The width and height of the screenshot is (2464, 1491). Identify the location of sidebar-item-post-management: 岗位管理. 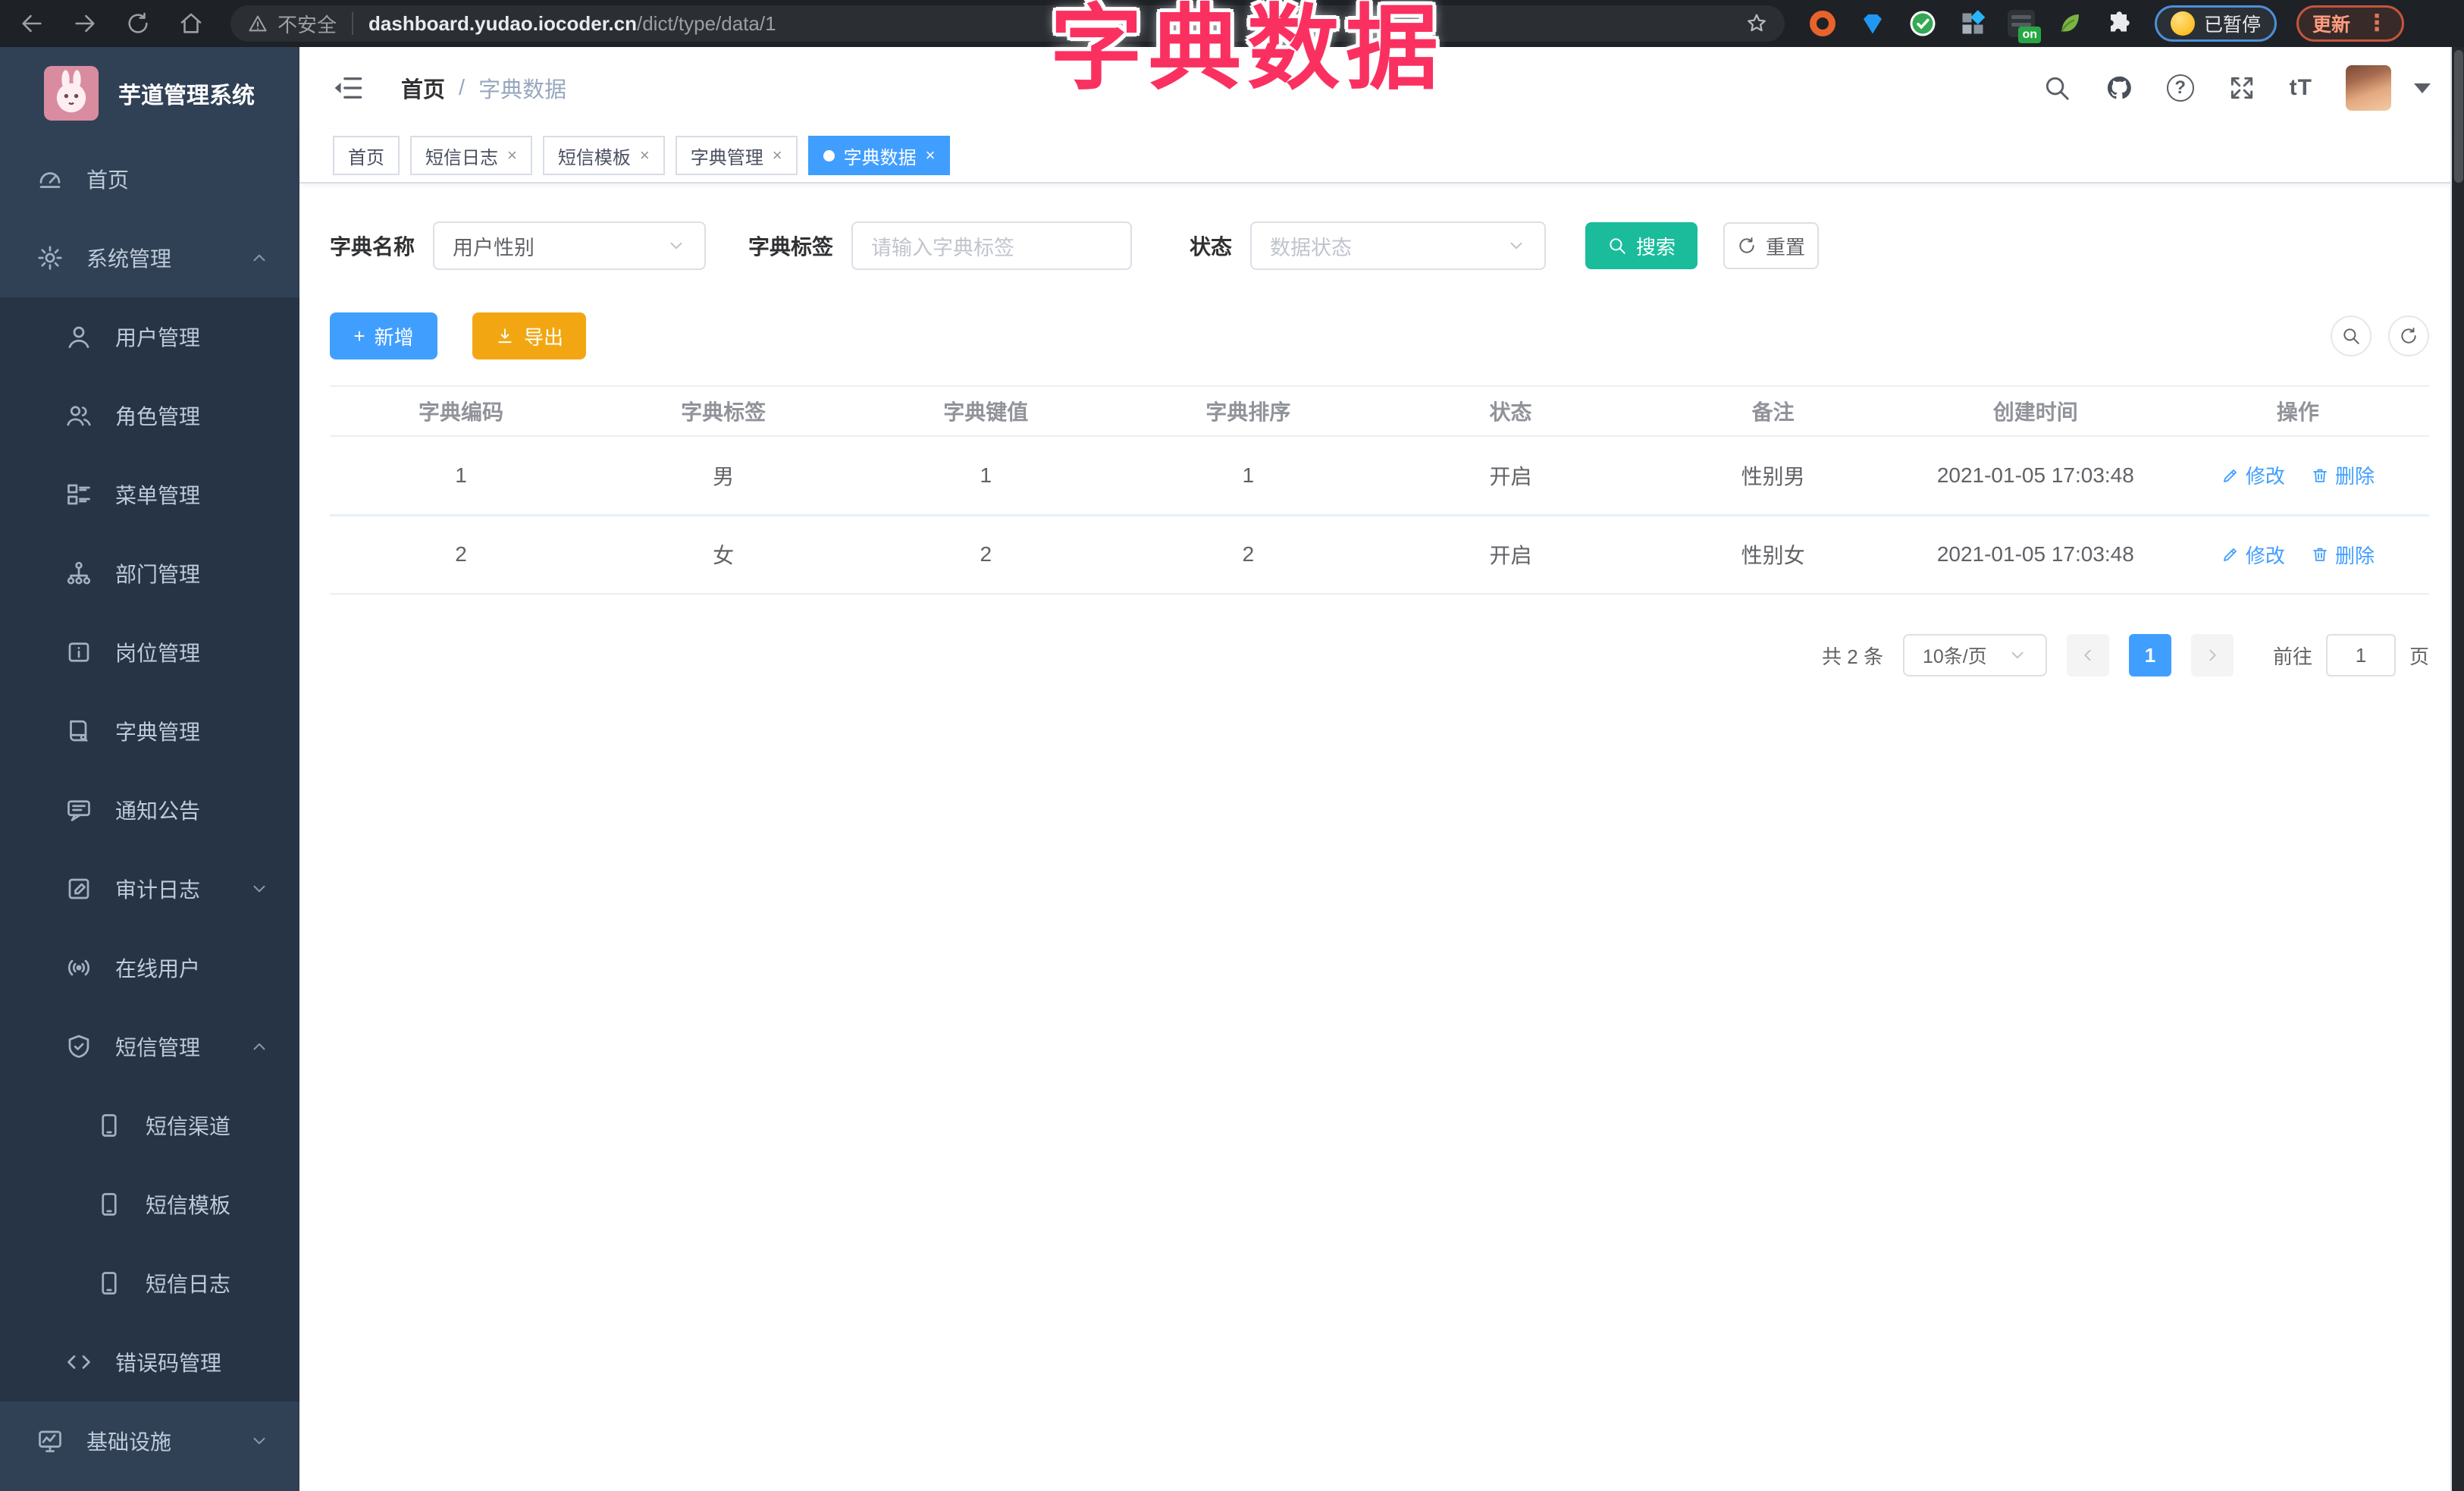
(150, 652).